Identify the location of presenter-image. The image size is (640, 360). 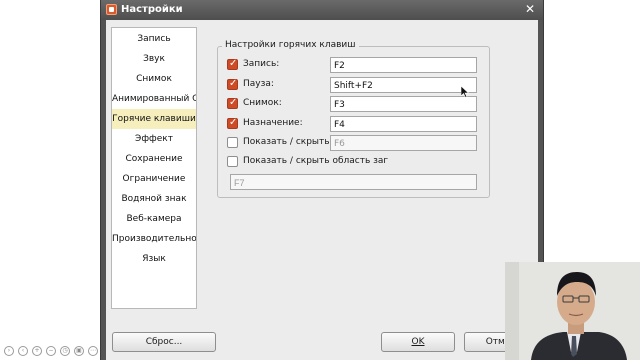
(572, 311).